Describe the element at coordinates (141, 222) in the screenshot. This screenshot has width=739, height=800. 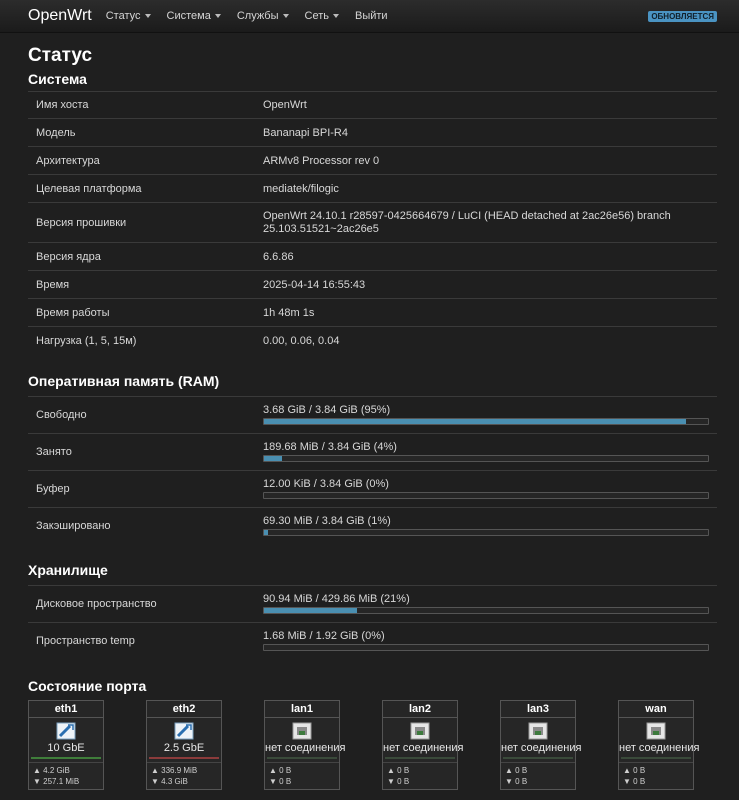
I see `row-key: Версия прошивки` at that location.